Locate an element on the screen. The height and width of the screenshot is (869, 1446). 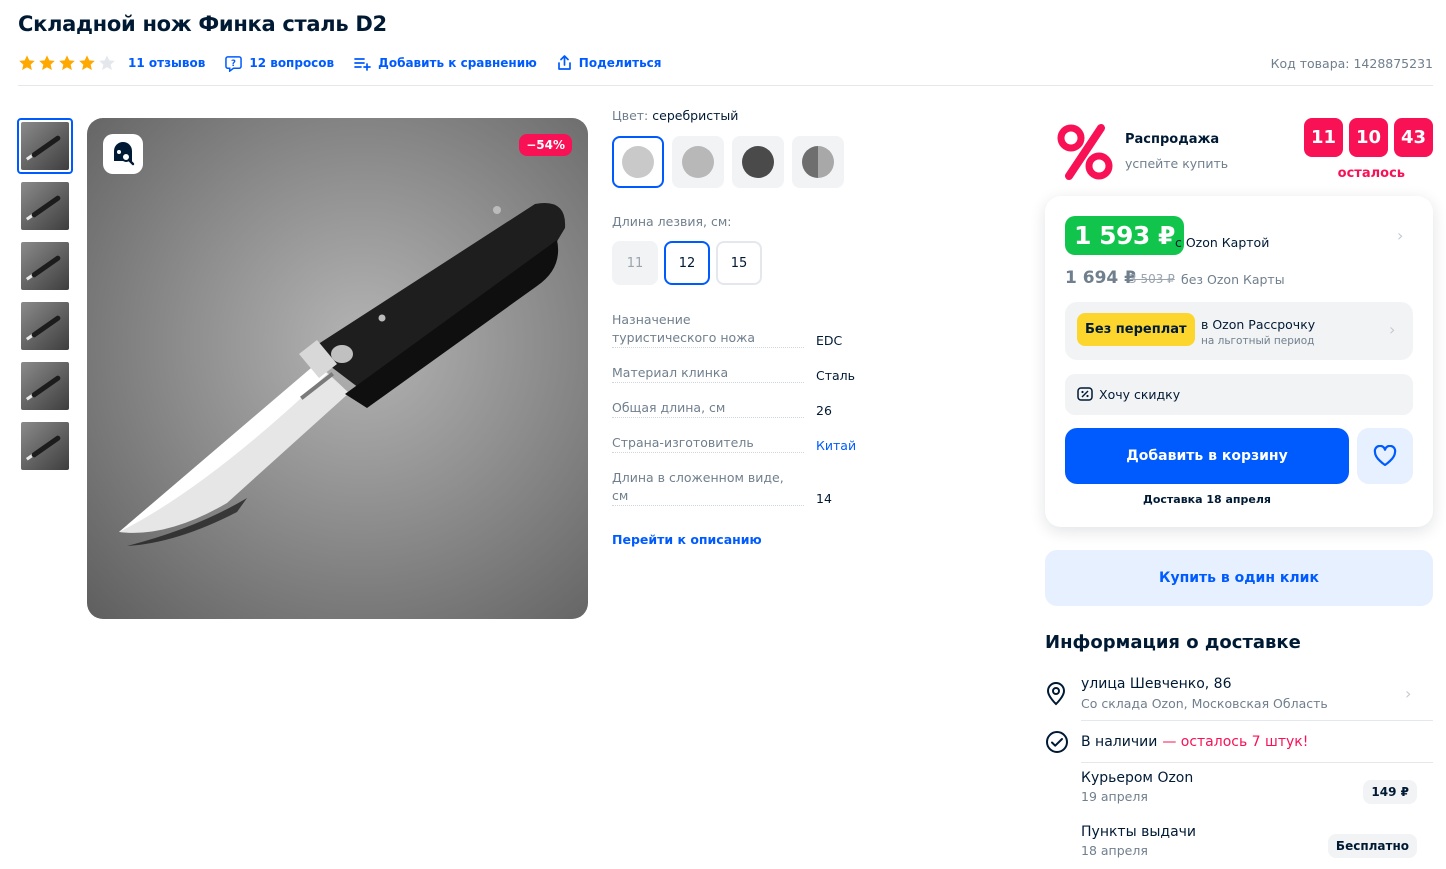
buy-one-click-button: Купить в один клик is located at coordinates (1239, 578).